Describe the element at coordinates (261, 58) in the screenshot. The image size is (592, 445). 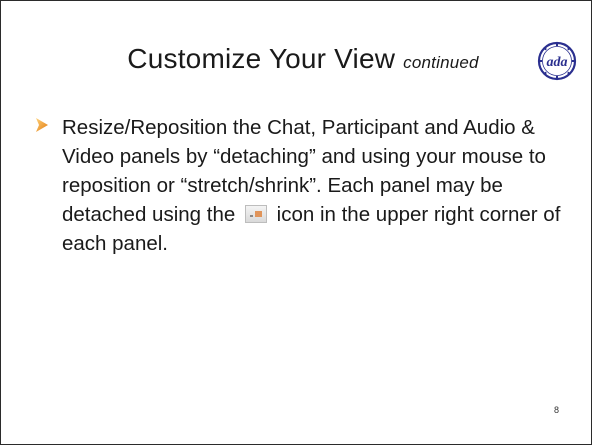
I see `title-main: Customize Your View` at that location.